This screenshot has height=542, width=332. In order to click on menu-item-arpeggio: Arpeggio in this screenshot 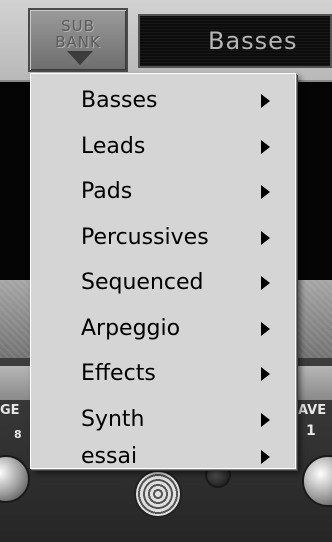, I will do `click(163, 330)`.